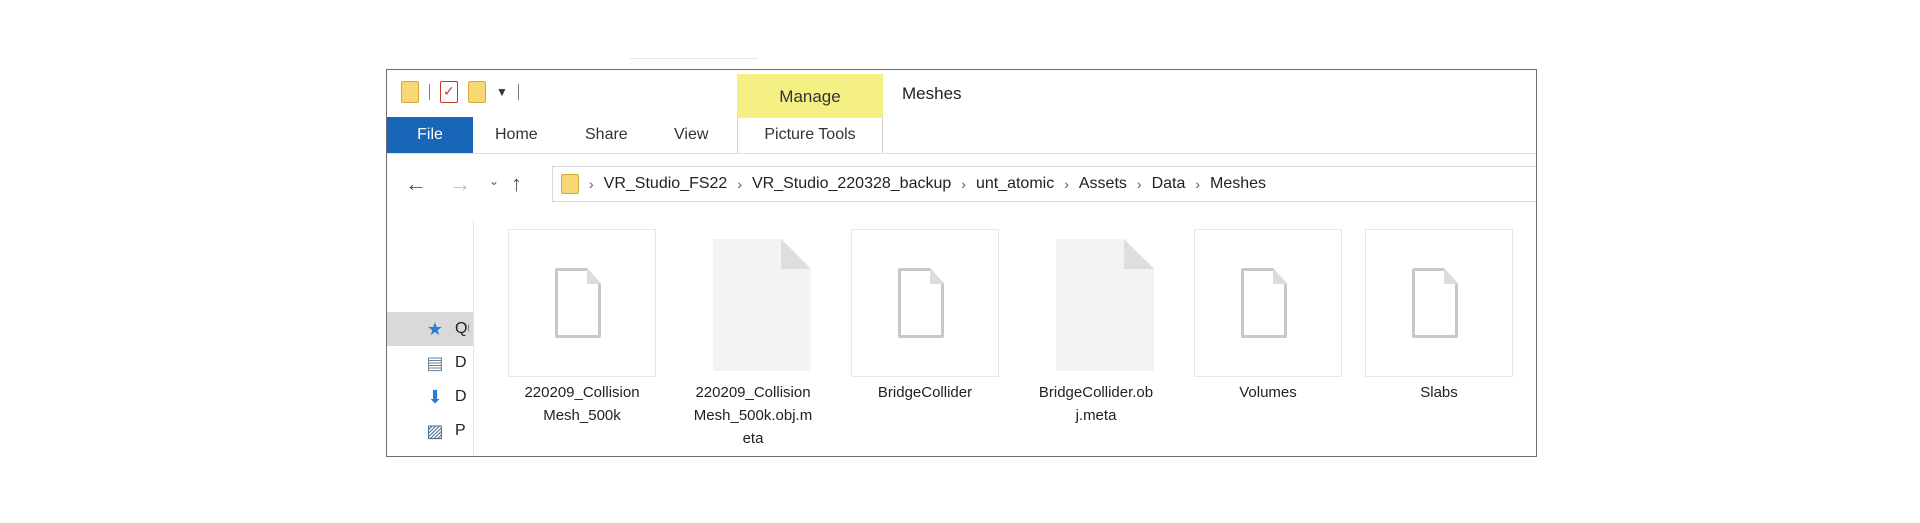 Image resolution: width=1920 pixels, height=523 pixels. Describe the element at coordinates (582, 404) in the screenshot. I see `file-name: 220209_Collision Mesh_500k` at that location.